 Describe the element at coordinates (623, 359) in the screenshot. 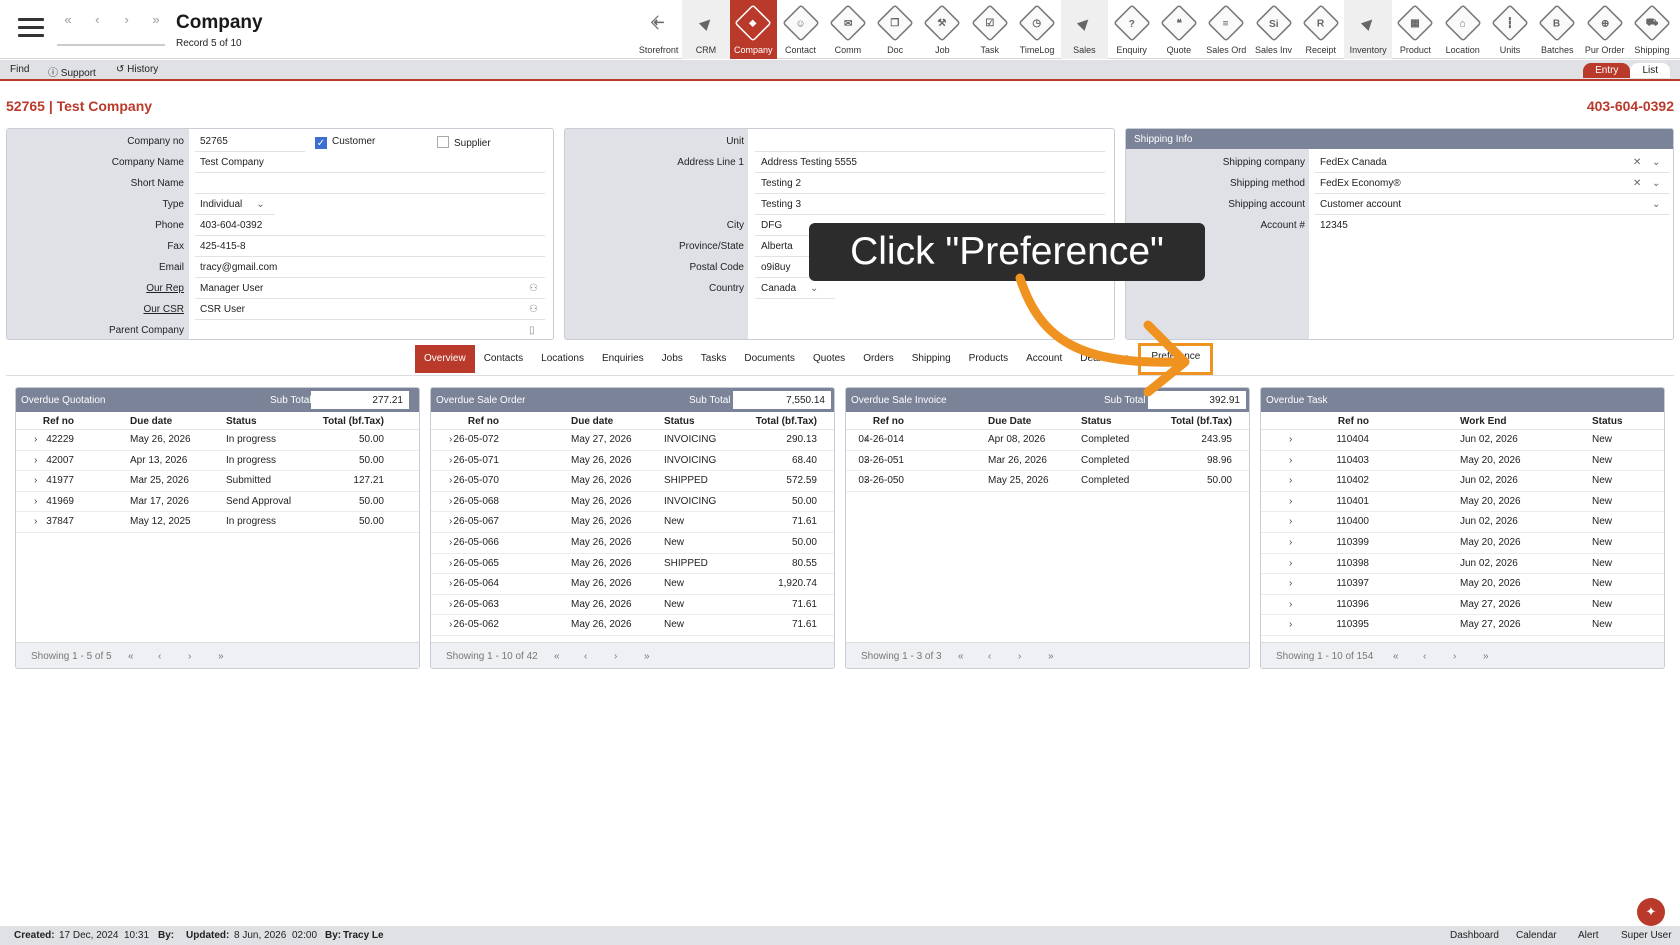

I see `tab-enquiries: Enquiries` at that location.